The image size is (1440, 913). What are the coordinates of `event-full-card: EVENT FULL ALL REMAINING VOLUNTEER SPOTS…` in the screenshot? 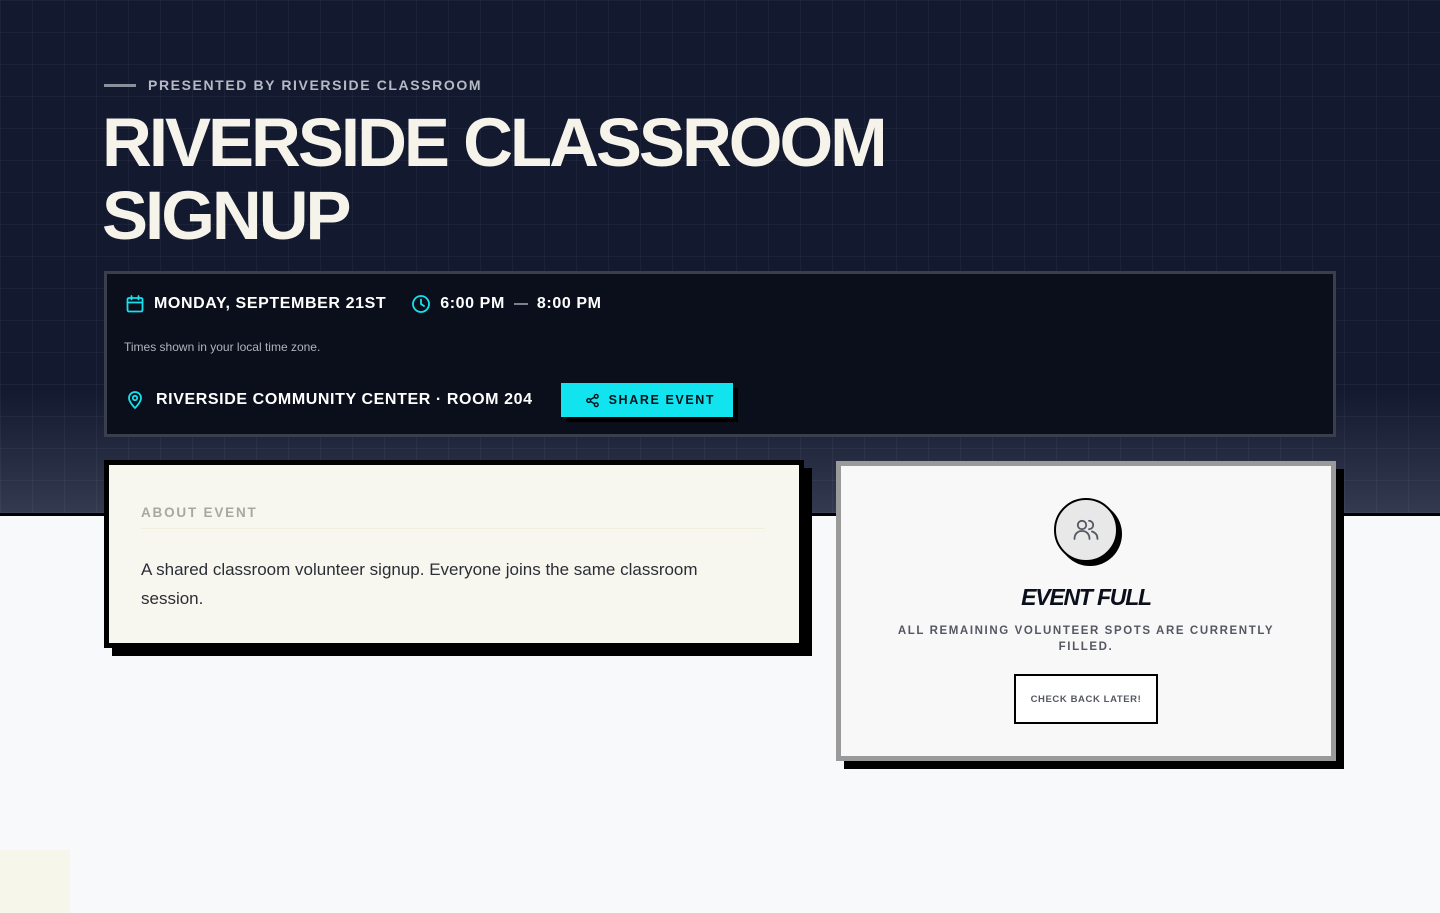 It's located at (1086, 611).